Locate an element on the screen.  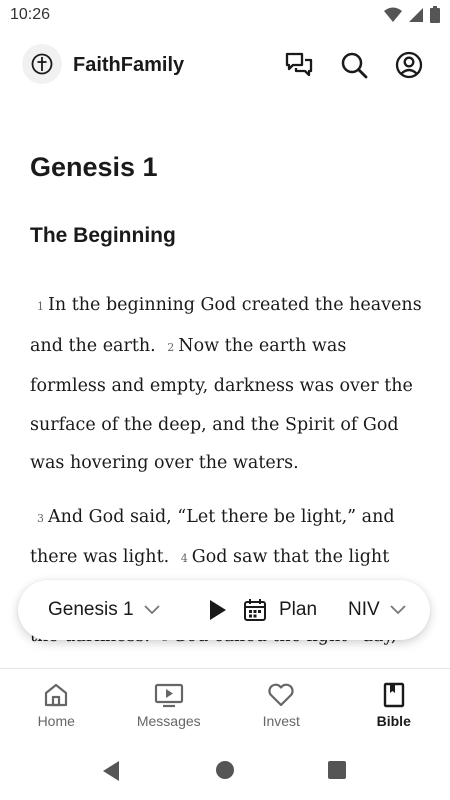
app-title: FaithFamily is located at coordinates (129, 65).